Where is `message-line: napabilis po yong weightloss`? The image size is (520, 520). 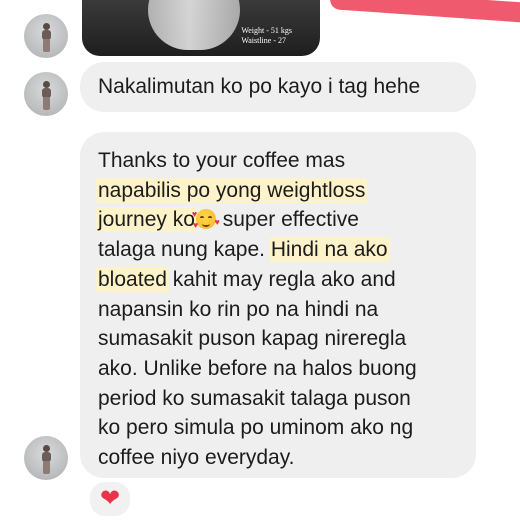 message-line: napabilis po yong weightloss is located at coordinates (256, 191).